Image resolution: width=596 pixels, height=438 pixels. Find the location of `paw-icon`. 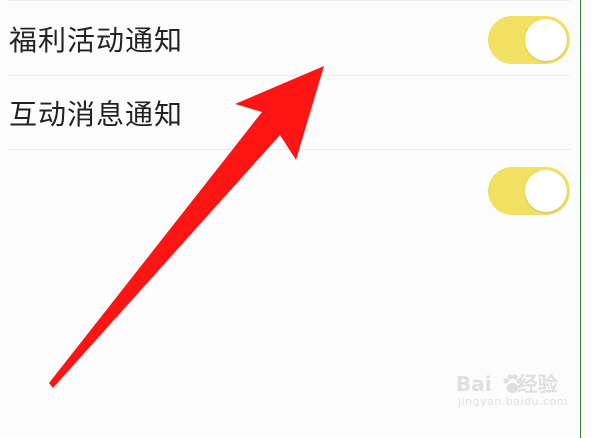

paw-icon is located at coordinates (512, 383).